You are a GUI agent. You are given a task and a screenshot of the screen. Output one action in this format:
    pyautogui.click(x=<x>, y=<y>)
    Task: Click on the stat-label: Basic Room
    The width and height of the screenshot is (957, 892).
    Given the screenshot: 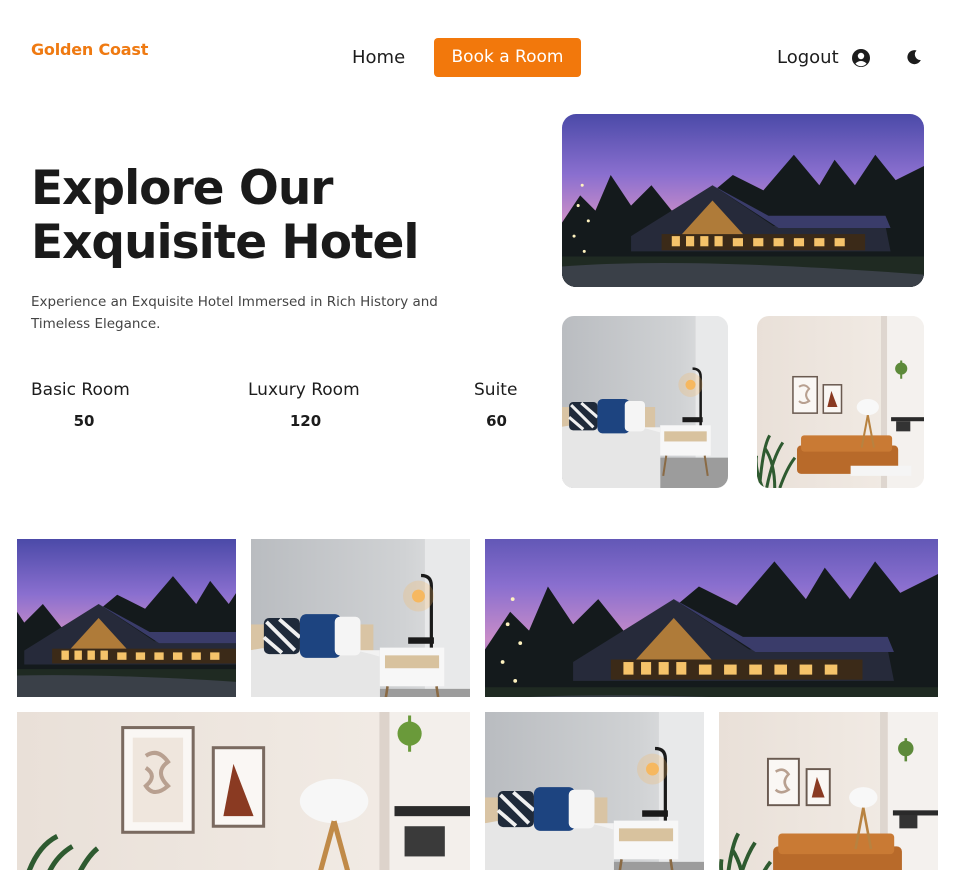 What is the action you would take?
    pyautogui.click(x=80, y=390)
    